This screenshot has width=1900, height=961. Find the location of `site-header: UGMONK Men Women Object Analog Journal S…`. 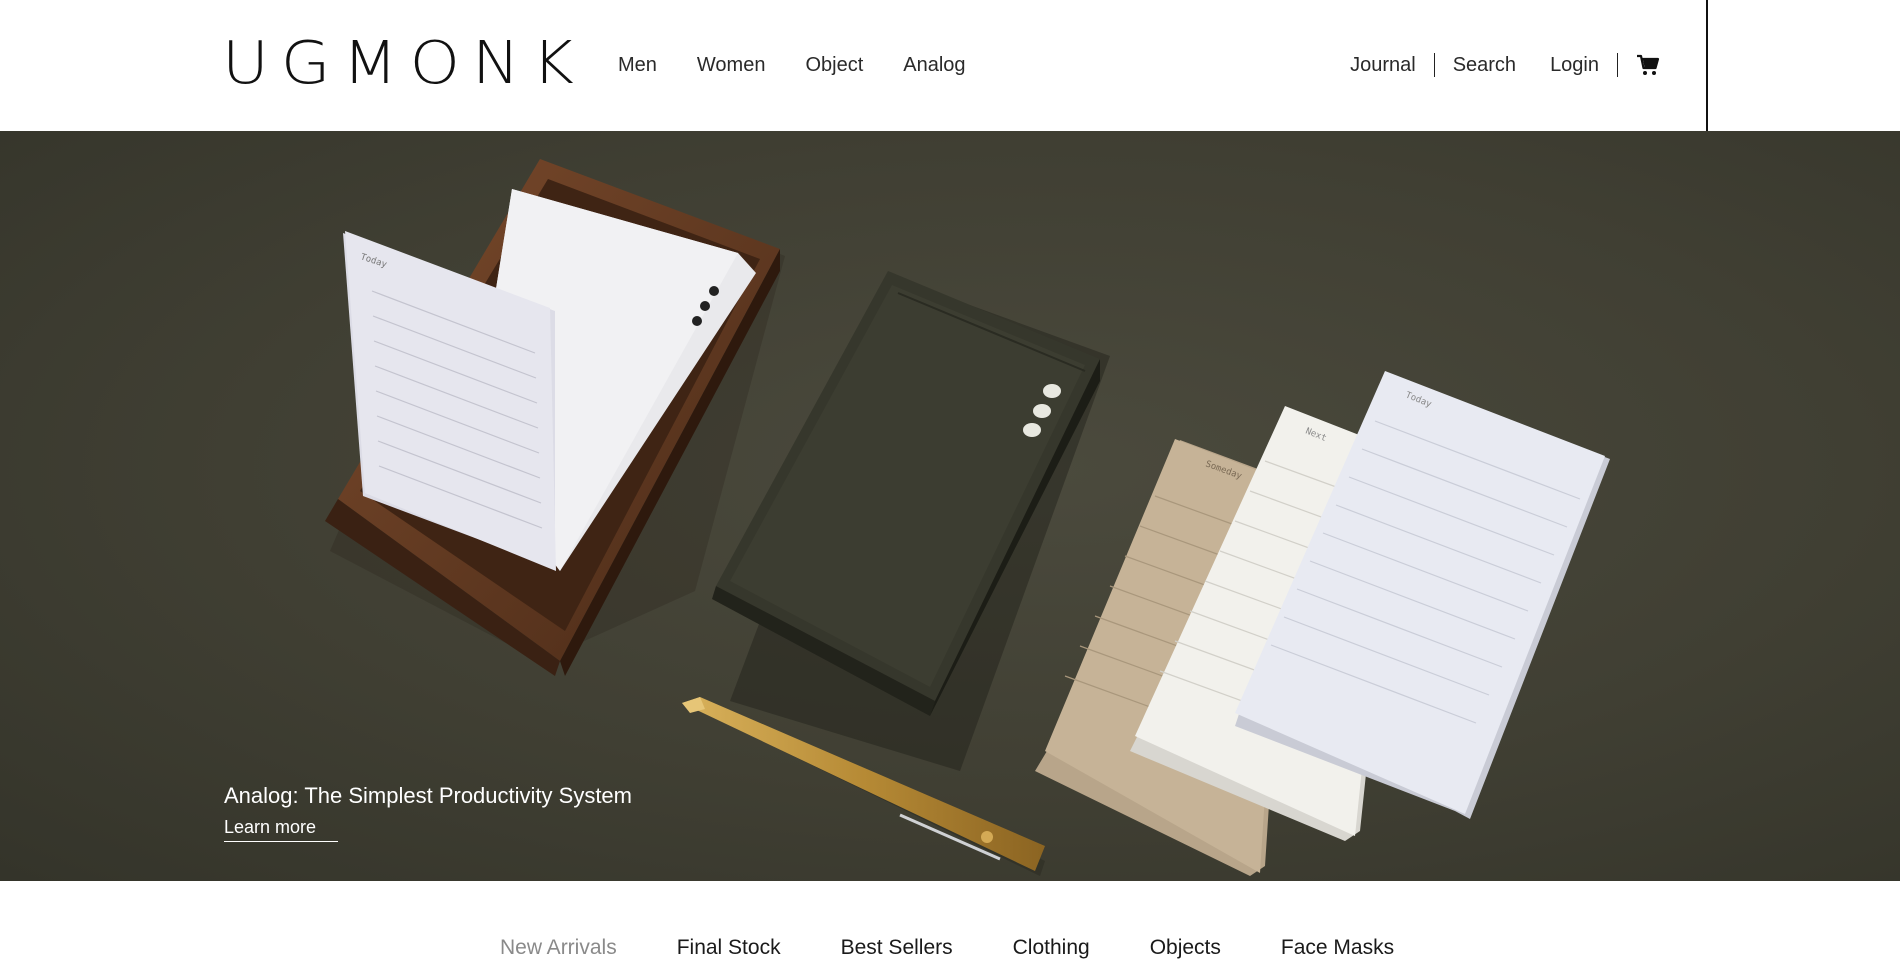

site-header: UGMONK Men Women Object Analog Journal S… is located at coordinates (950, 65).